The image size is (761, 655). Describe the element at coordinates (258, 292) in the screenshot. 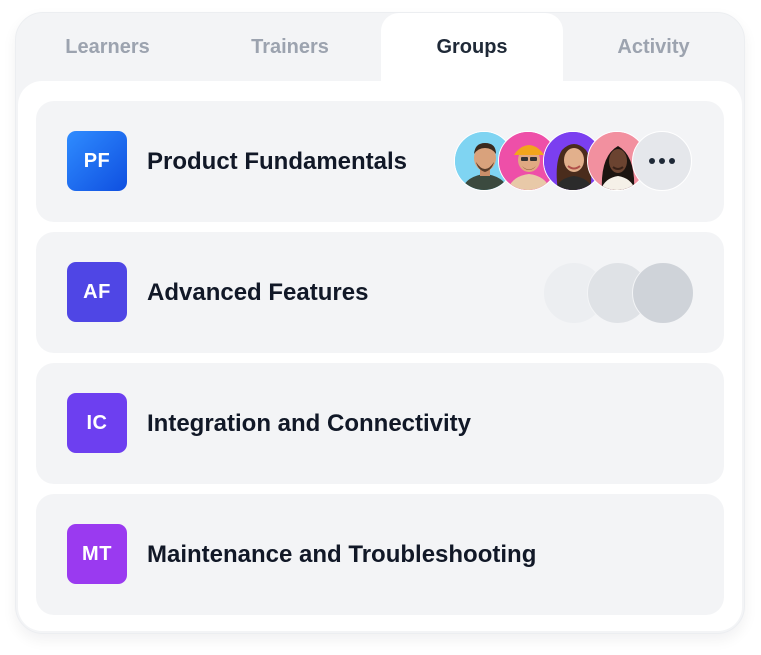

I see `group-name: Advanced Features` at that location.